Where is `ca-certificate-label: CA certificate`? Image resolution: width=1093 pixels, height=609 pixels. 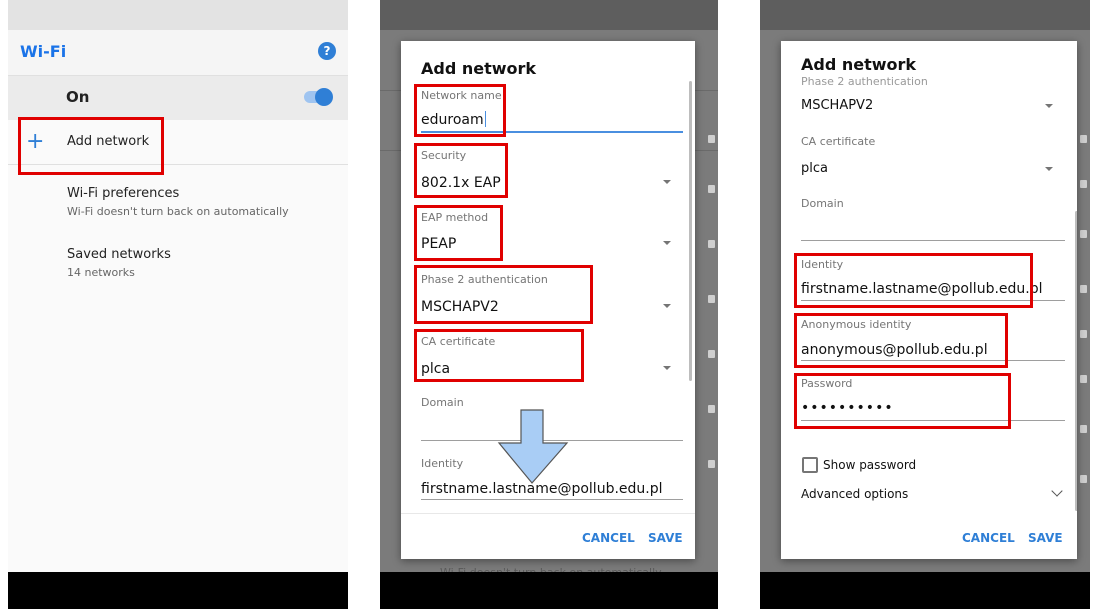 ca-certificate-label: CA certificate is located at coordinates (838, 141).